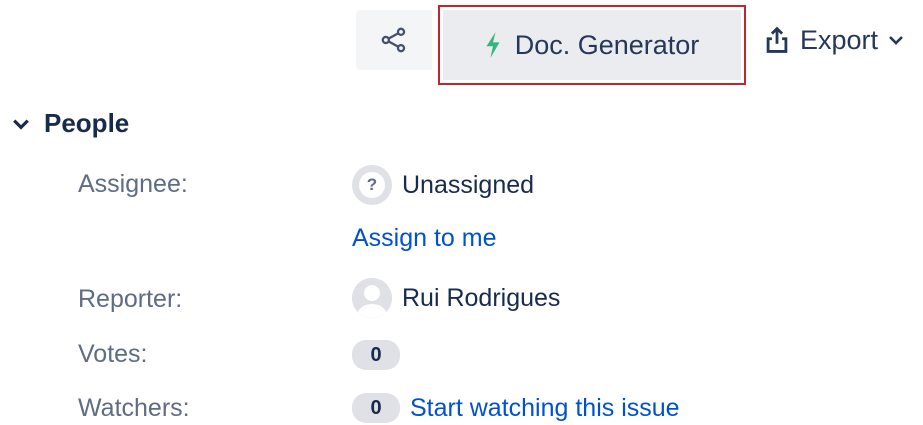 Image resolution: width=923 pixels, height=425 pixels. I want to click on people-section-toggle: People, so click(70, 123).